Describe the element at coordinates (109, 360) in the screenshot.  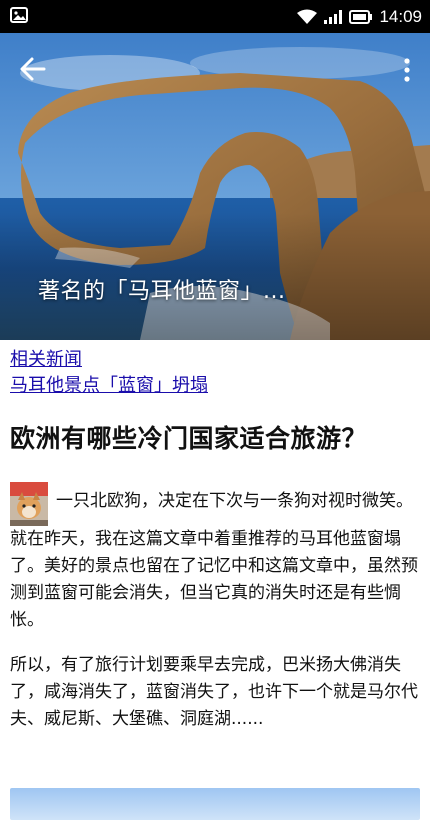
I see `related-news-link: 相关新闻` at that location.